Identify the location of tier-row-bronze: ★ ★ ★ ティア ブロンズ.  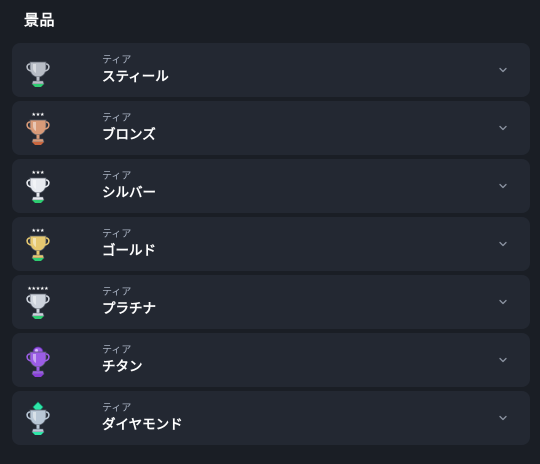
(271, 128).